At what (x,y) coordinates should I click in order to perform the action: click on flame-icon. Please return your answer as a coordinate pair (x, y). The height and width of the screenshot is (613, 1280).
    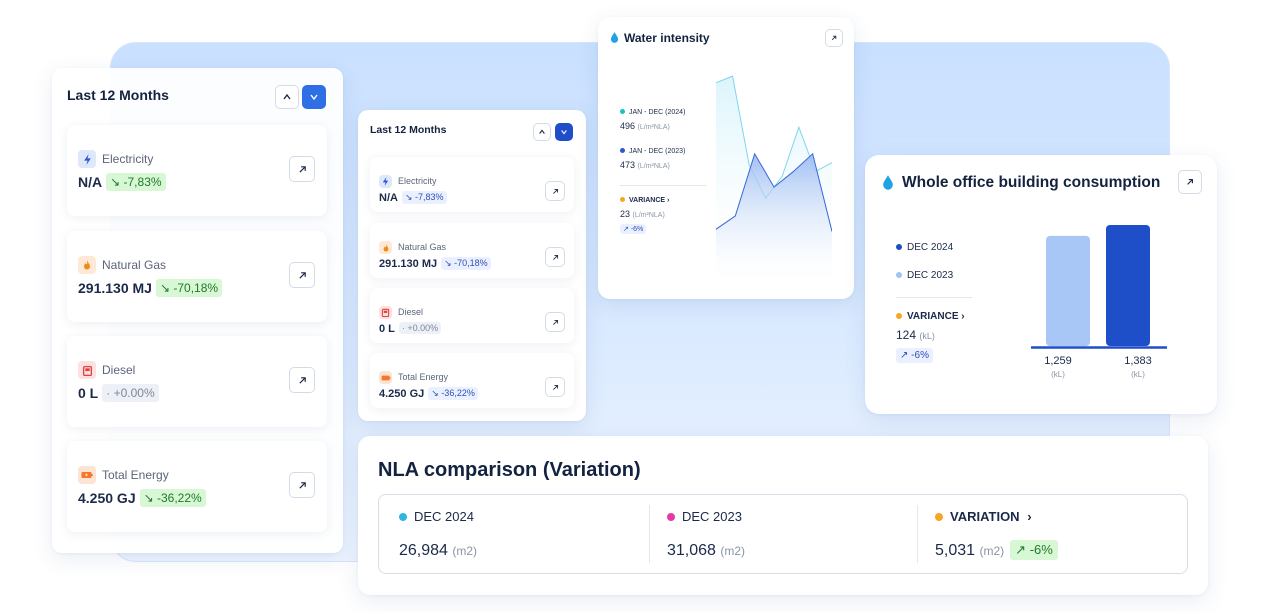
    Looking at the image, I should click on (385, 247).